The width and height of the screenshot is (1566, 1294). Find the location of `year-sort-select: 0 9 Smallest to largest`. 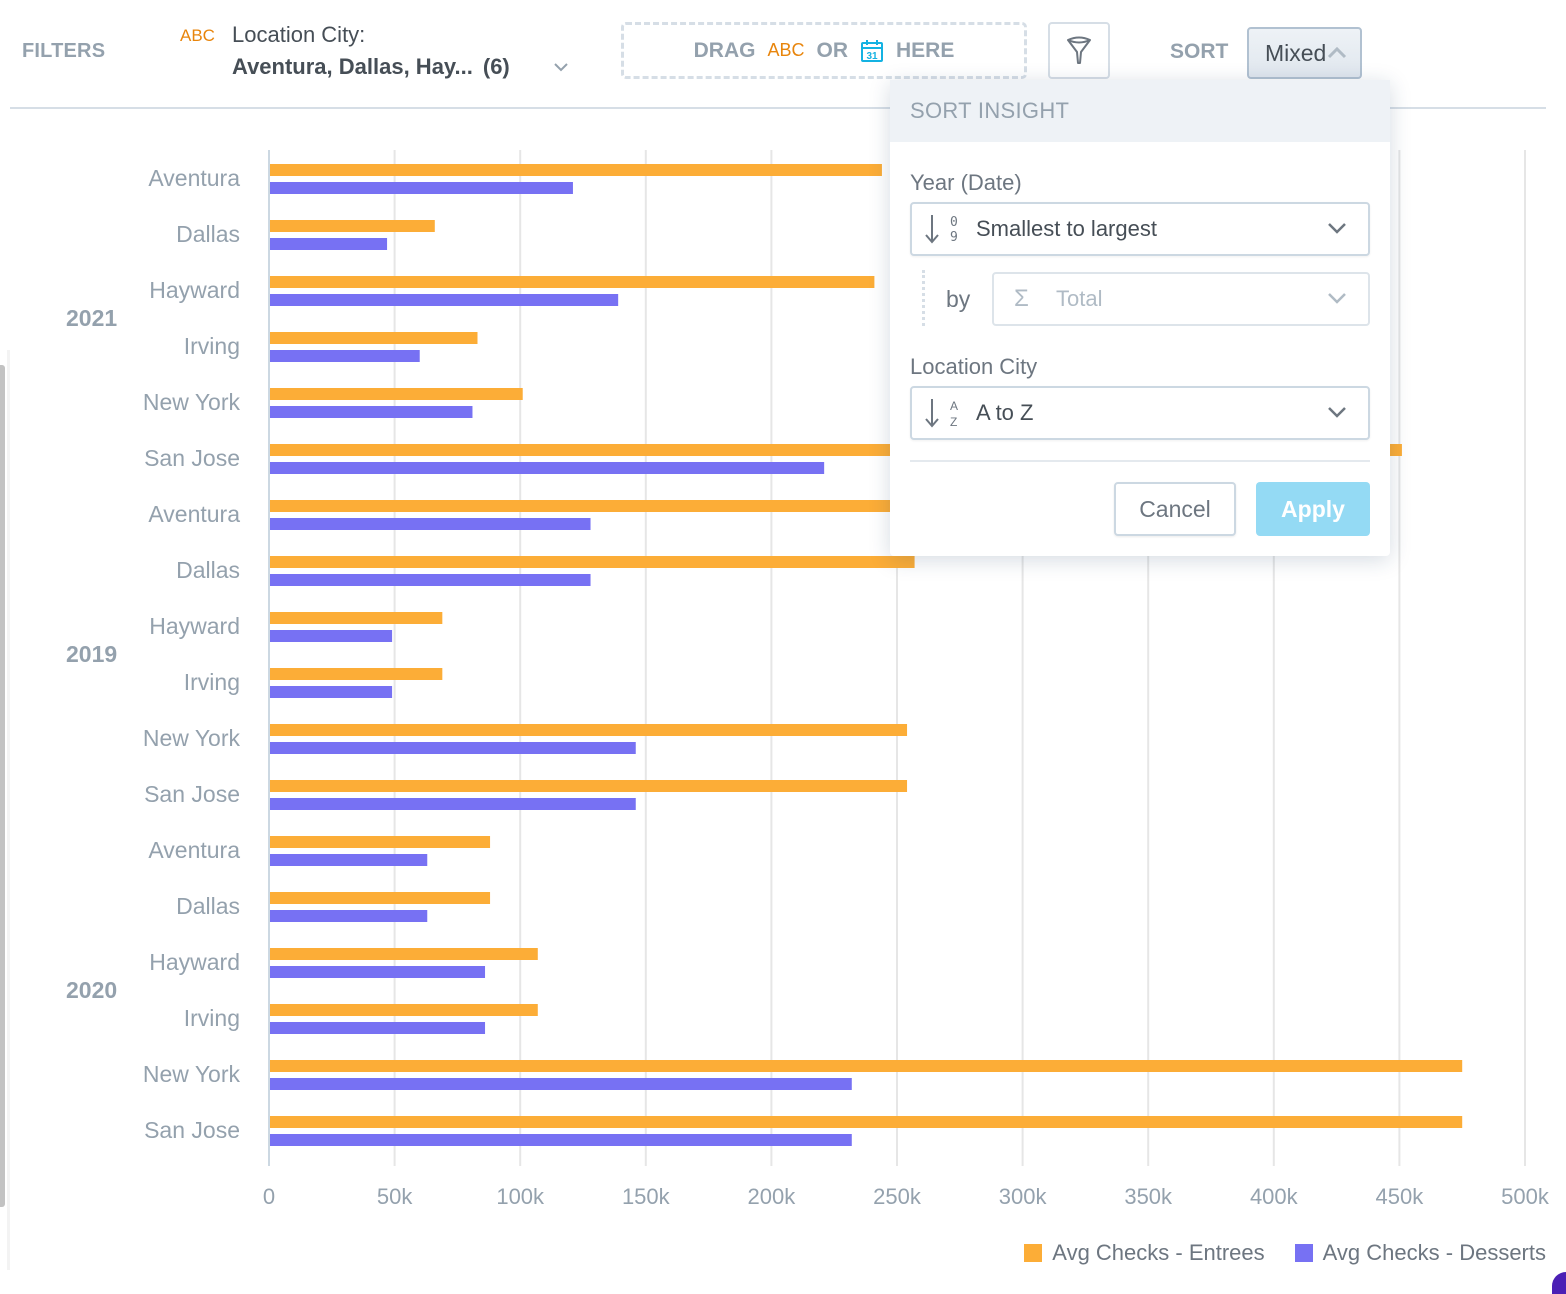

year-sort-select: 0 9 Smallest to largest is located at coordinates (1140, 229).